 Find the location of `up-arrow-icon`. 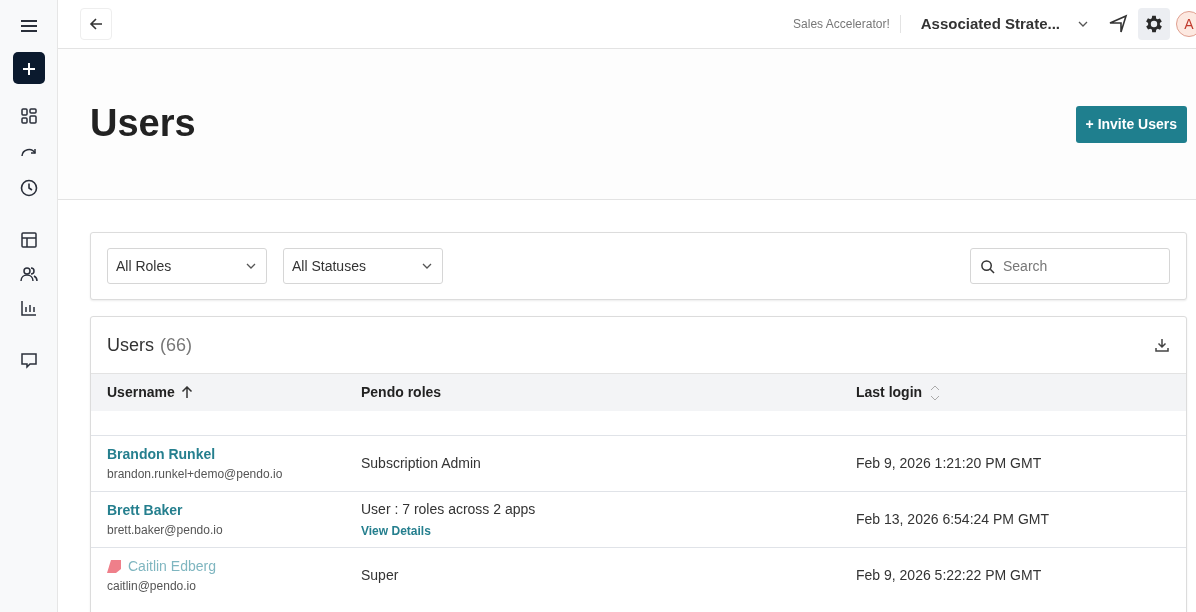

up-arrow-icon is located at coordinates (186, 392).